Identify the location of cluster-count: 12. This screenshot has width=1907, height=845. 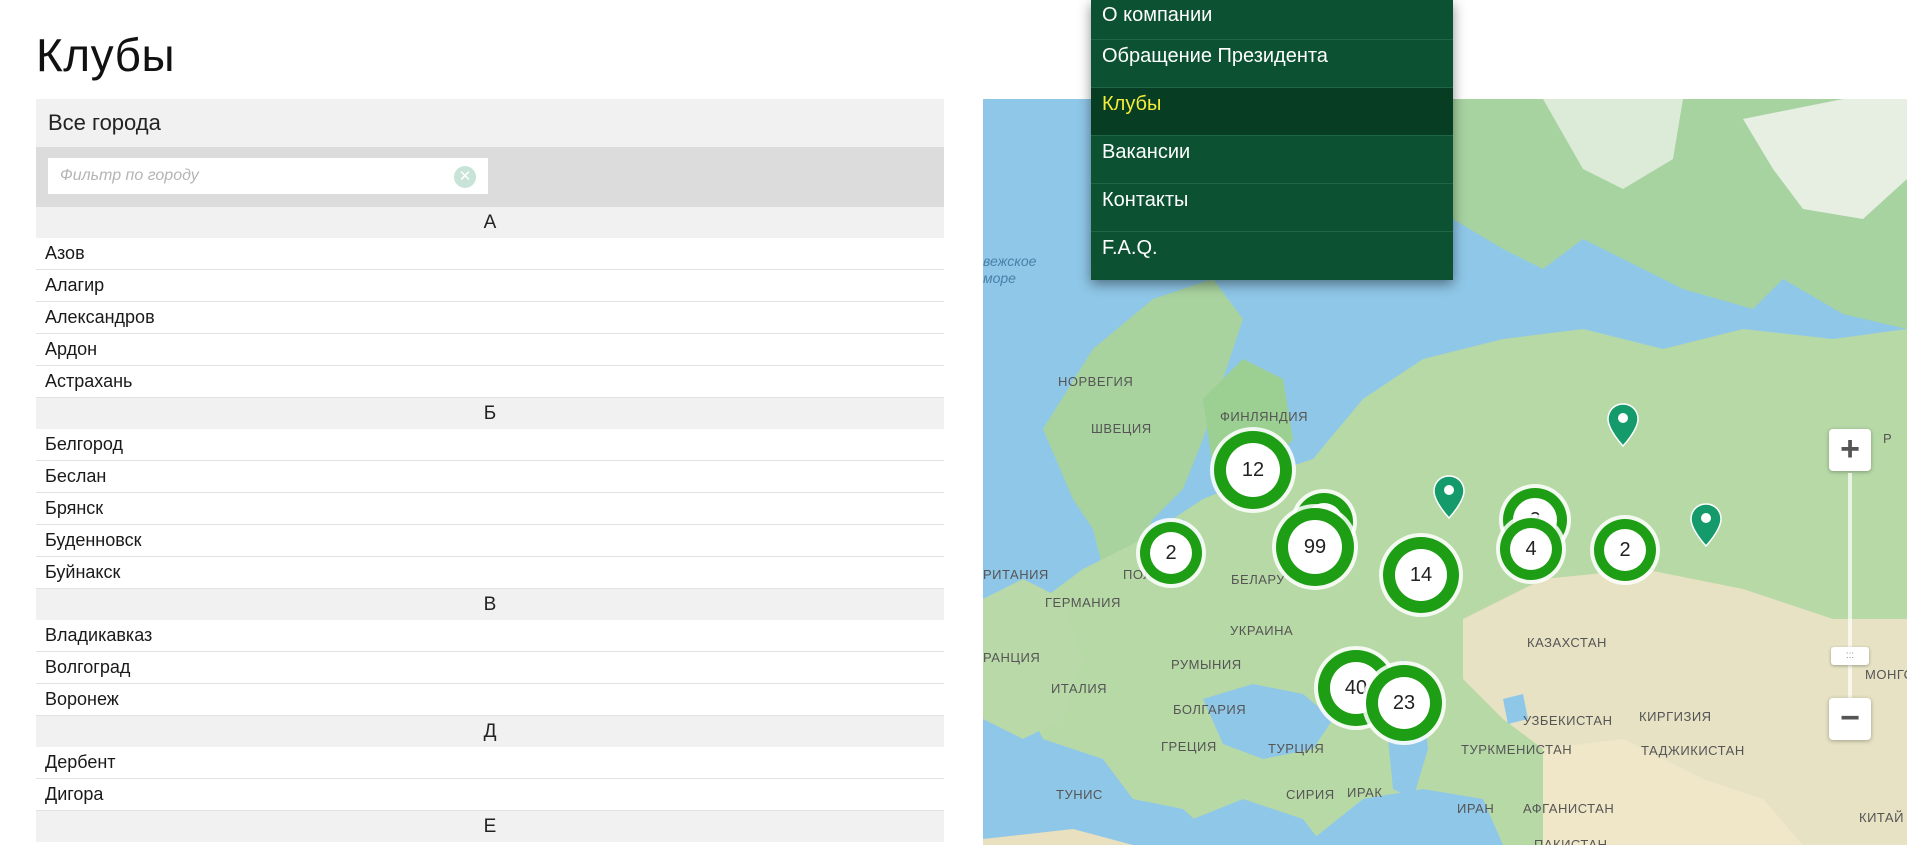
(1253, 470).